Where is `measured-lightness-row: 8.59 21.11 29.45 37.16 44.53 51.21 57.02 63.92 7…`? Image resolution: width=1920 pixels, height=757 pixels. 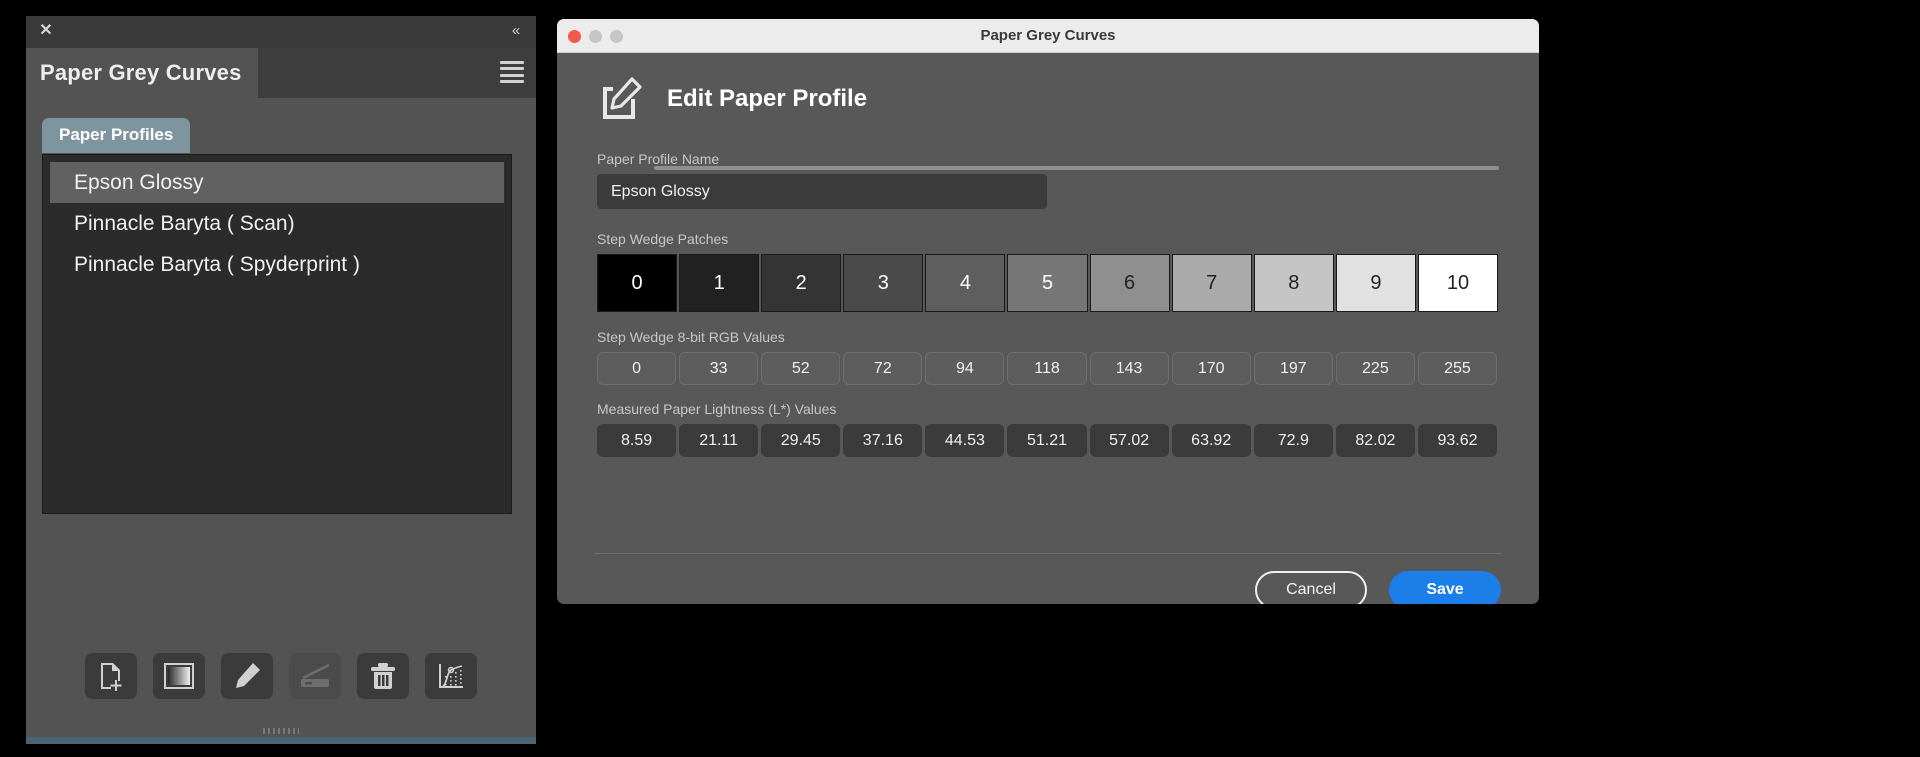
measured-lightness-row: 8.59 21.11 29.45 37.16 44.53 51.21 57.02 63.92 7… is located at coordinates (1048, 440).